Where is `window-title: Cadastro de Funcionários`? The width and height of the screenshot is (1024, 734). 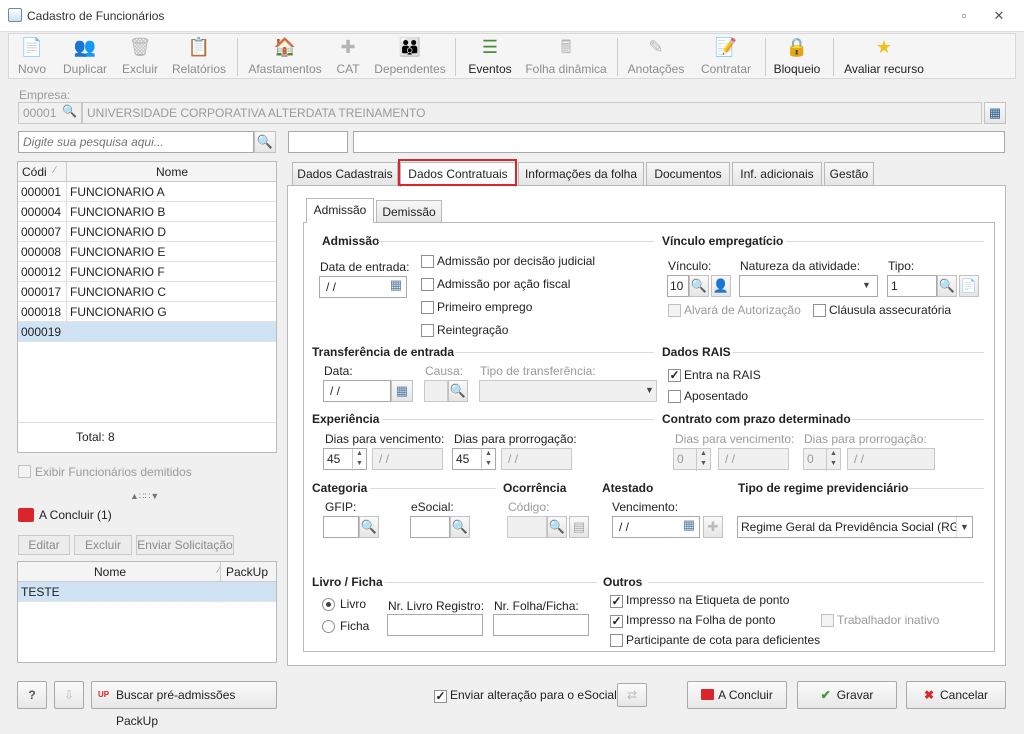 window-title: Cadastro de Funcionários is located at coordinates (96, 16).